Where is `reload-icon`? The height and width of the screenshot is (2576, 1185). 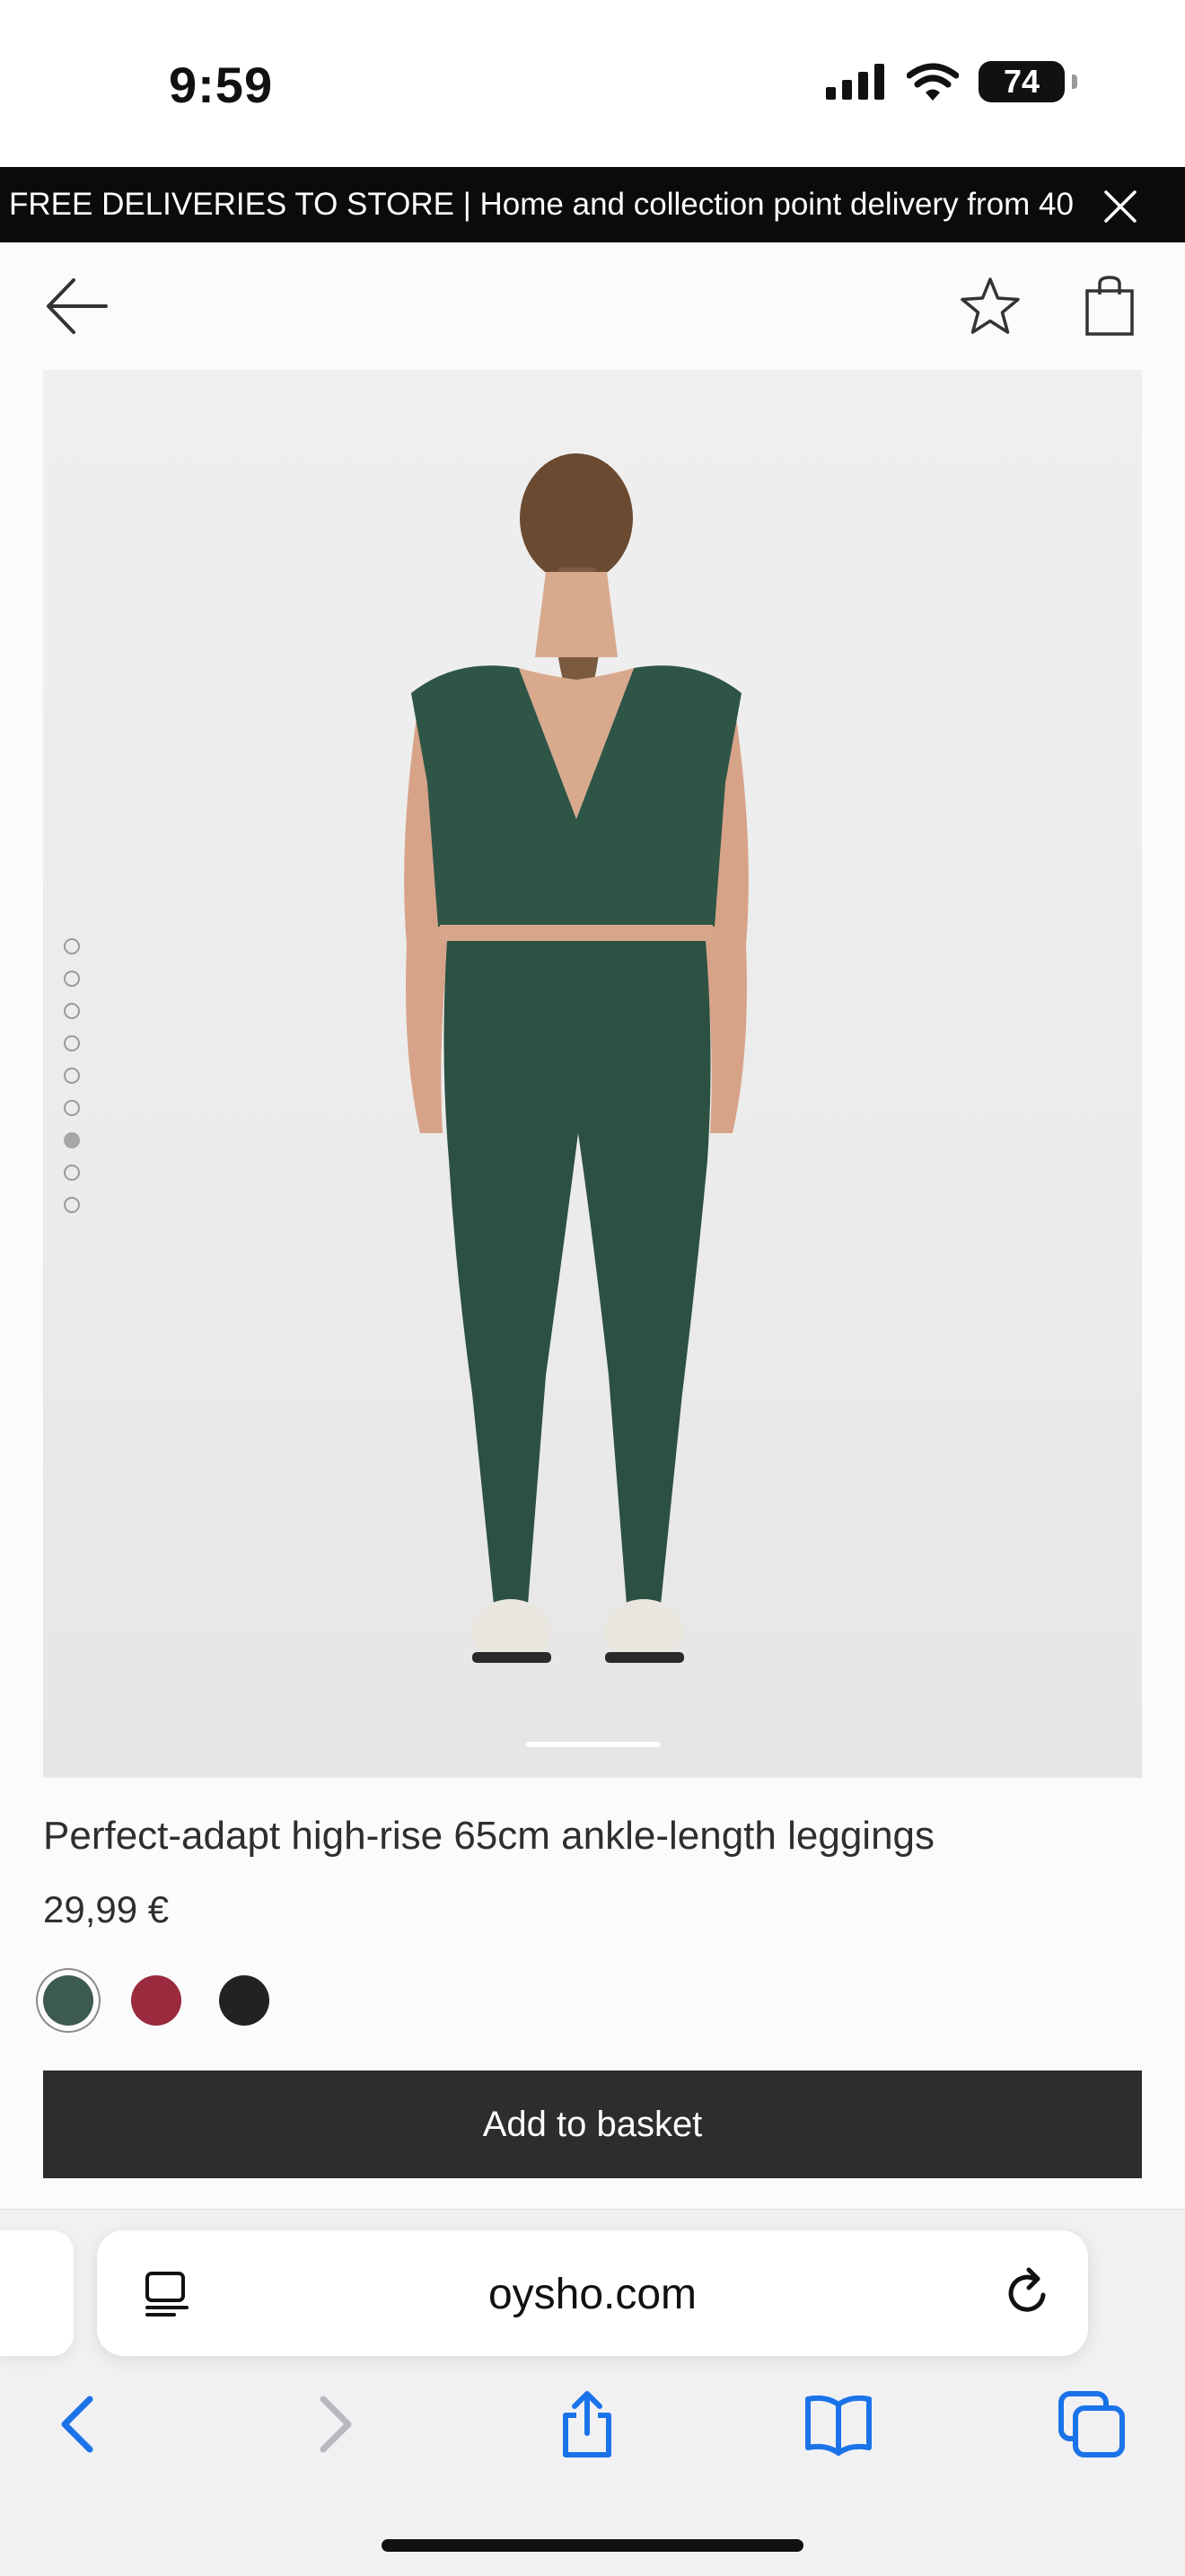
reload-icon is located at coordinates (1027, 2293).